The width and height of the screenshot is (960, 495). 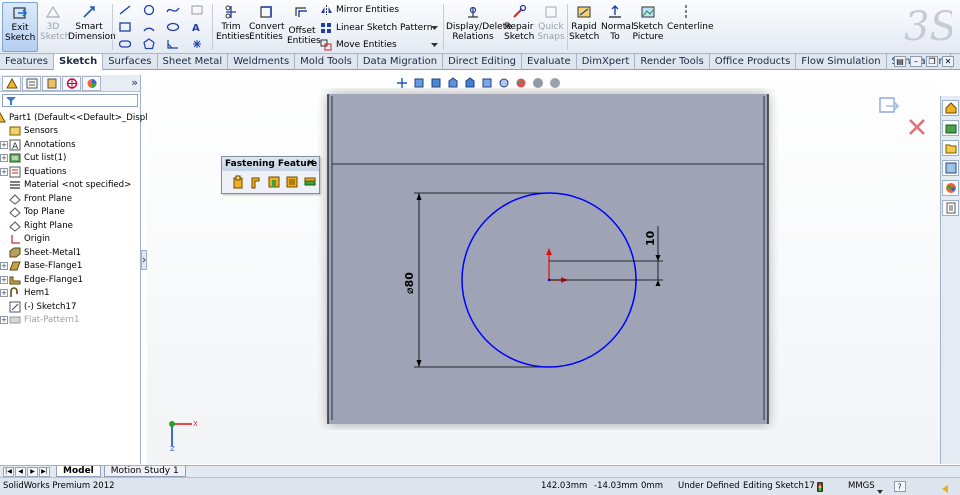 What do you see at coordinates (303, 27) in the screenshot?
I see `offset-entities-button: Offset Entities` at bounding box center [303, 27].